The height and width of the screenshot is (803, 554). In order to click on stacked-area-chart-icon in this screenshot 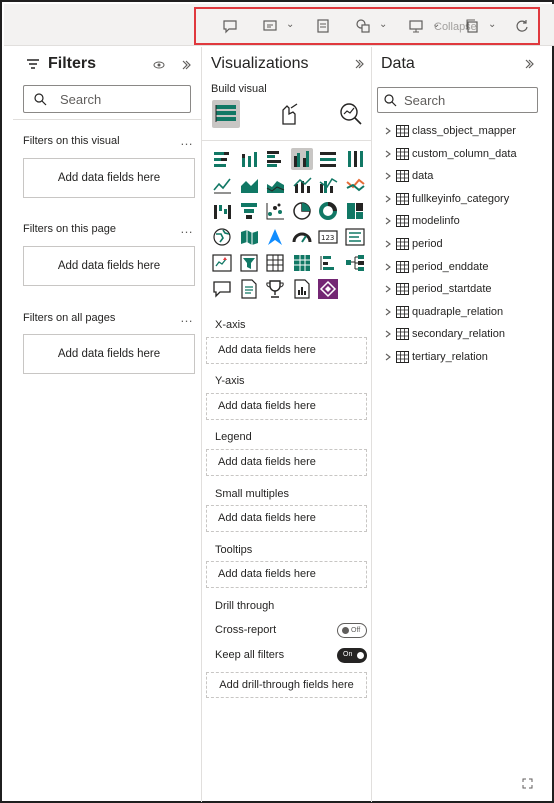, I will do `click(275, 185)`.